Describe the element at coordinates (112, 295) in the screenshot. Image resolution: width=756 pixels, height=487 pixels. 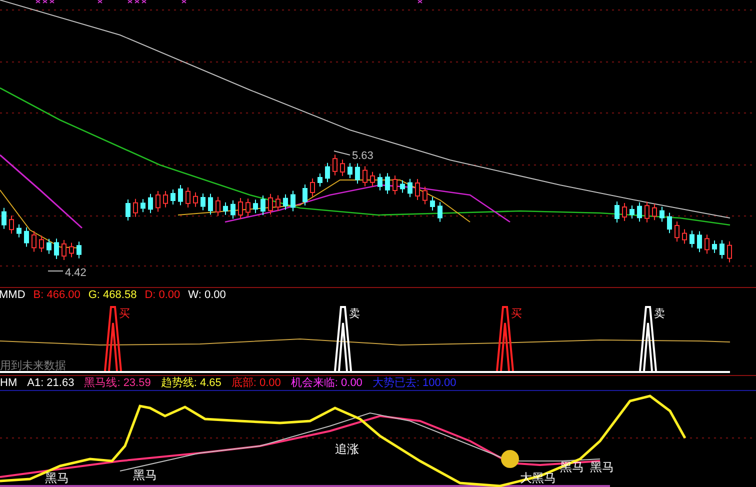
I see `indicator-legend: G: 468.58` at that location.